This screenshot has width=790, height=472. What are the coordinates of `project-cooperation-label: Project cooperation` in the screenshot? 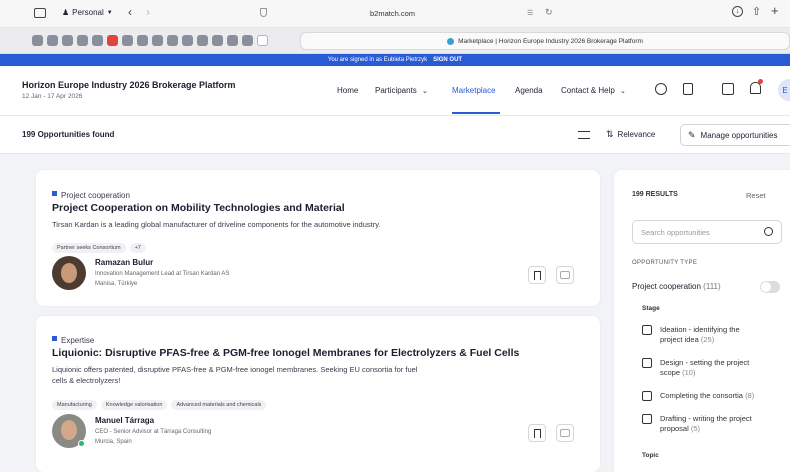 It's located at (666, 286).